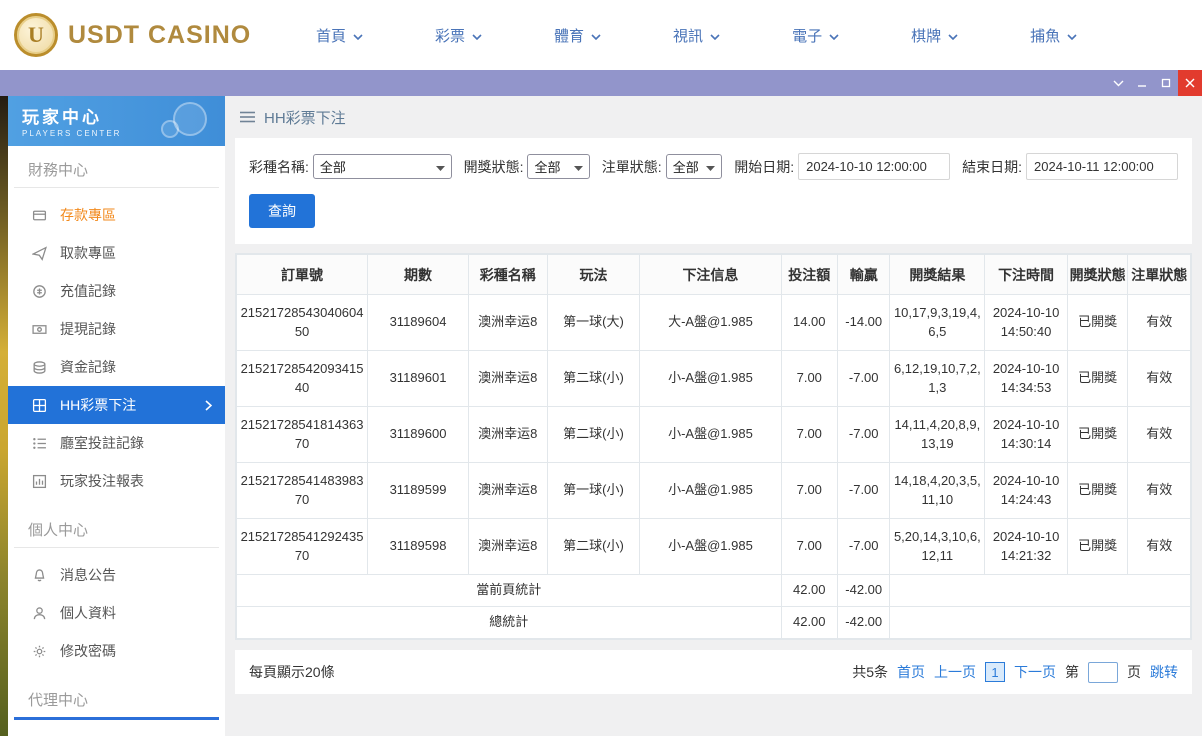  Describe the element at coordinates (1103, 672) in the screenshot. I see `page-jump-input` at that location.